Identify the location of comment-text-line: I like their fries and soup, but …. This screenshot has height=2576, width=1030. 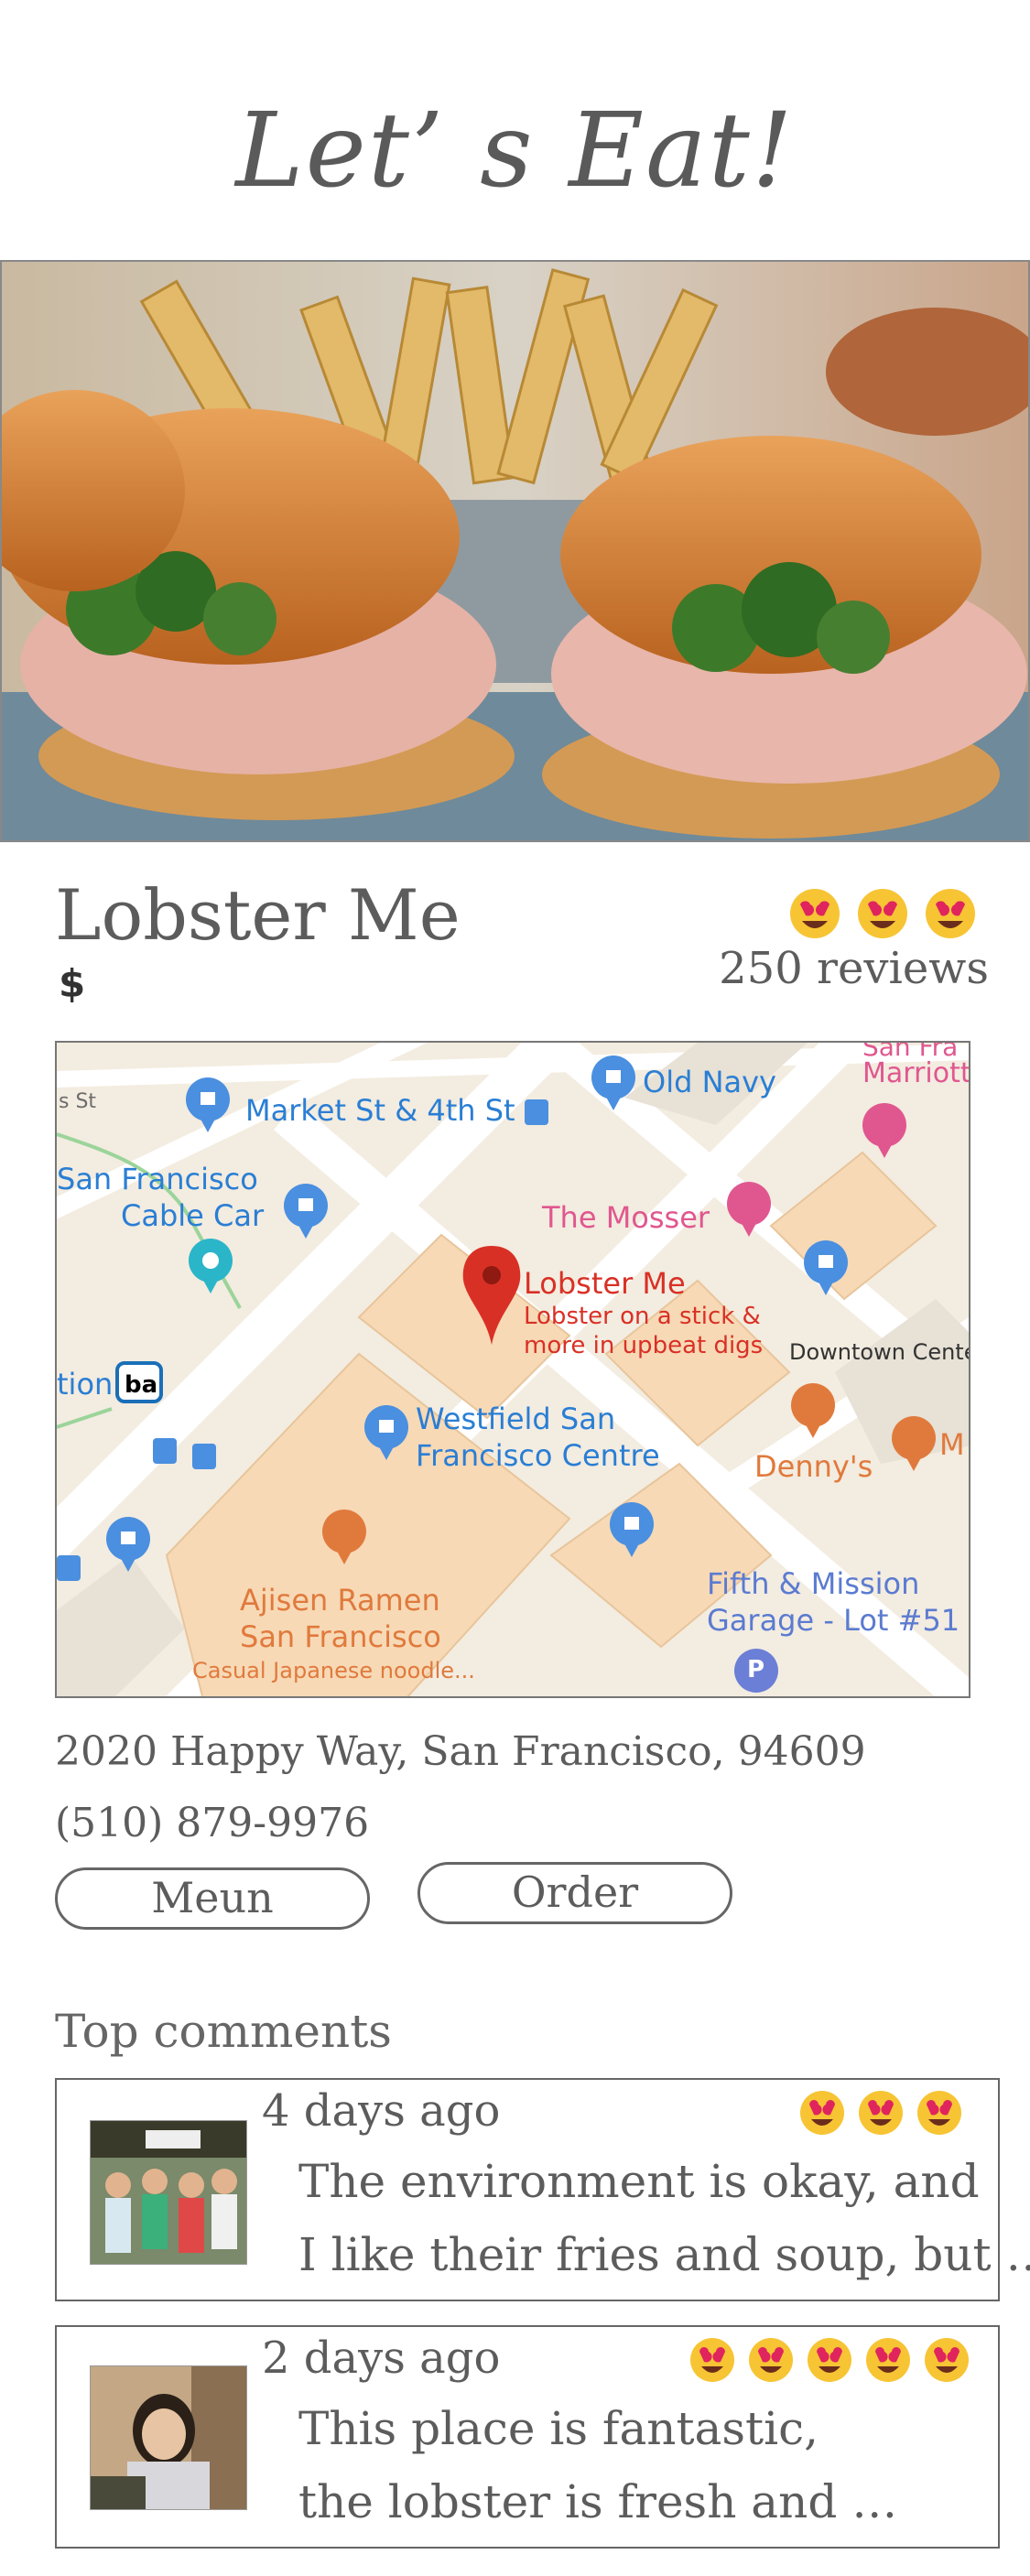
(664, 2254).